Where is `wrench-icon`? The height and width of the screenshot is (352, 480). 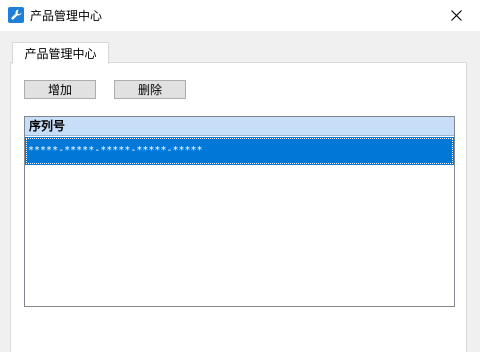
wrench-icon is located at coordinates (16, 15).